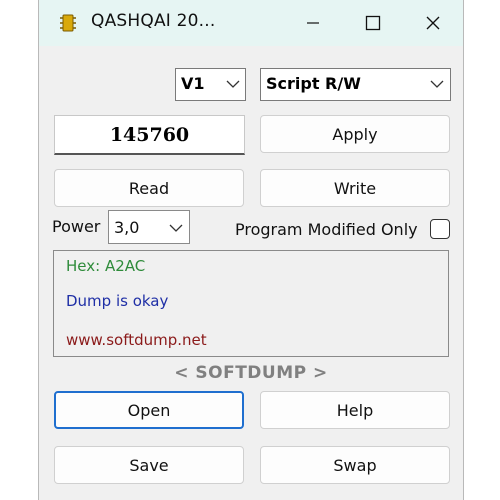 The width and height of the screenshot is (500, 500). What do you see at coordinates (149, 410) in the screenshot?
I see `open-button: Open` at bounding box center [149, 410].